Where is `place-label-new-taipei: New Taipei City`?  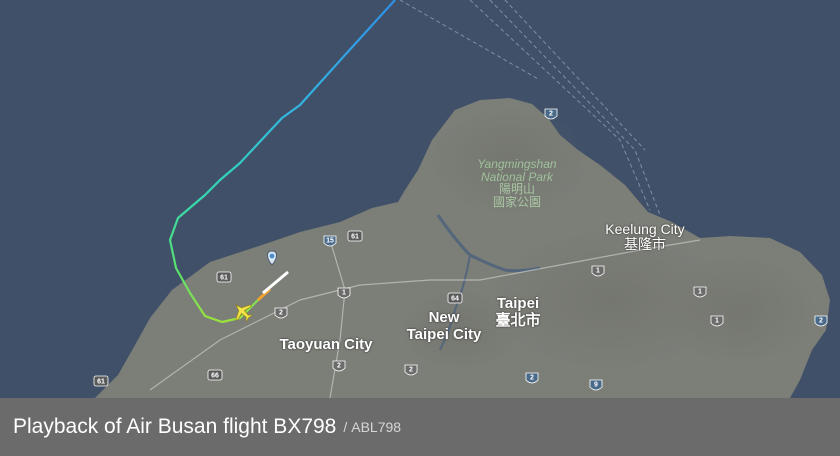 place-label-new-taipei: New Taipei City is located at coordinates (444, 326).